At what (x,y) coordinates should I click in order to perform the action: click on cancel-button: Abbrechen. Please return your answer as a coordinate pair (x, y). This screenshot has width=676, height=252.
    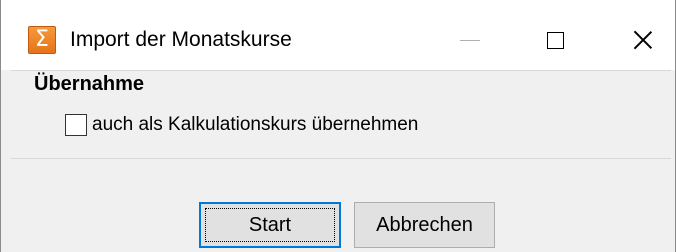
    Looking at the image, I should click on (424, 225).